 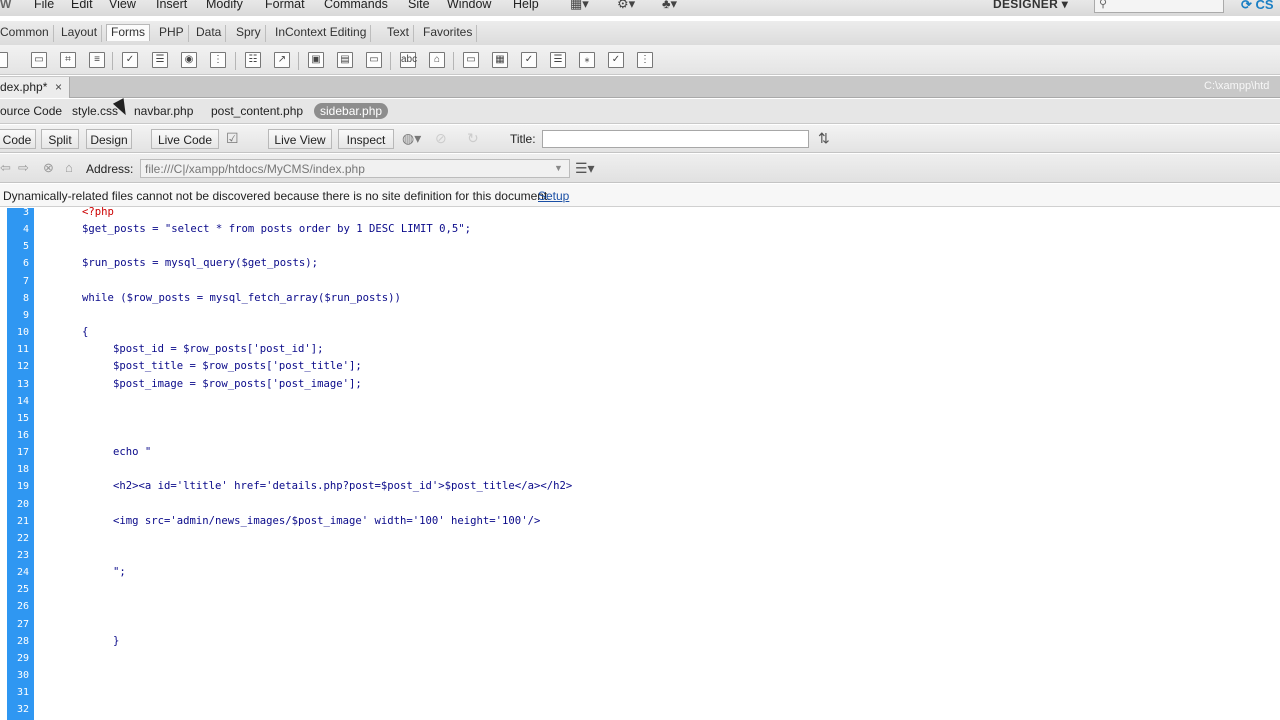 I want to click on help-search-input: ⚲, so click(x=1159, y=6).